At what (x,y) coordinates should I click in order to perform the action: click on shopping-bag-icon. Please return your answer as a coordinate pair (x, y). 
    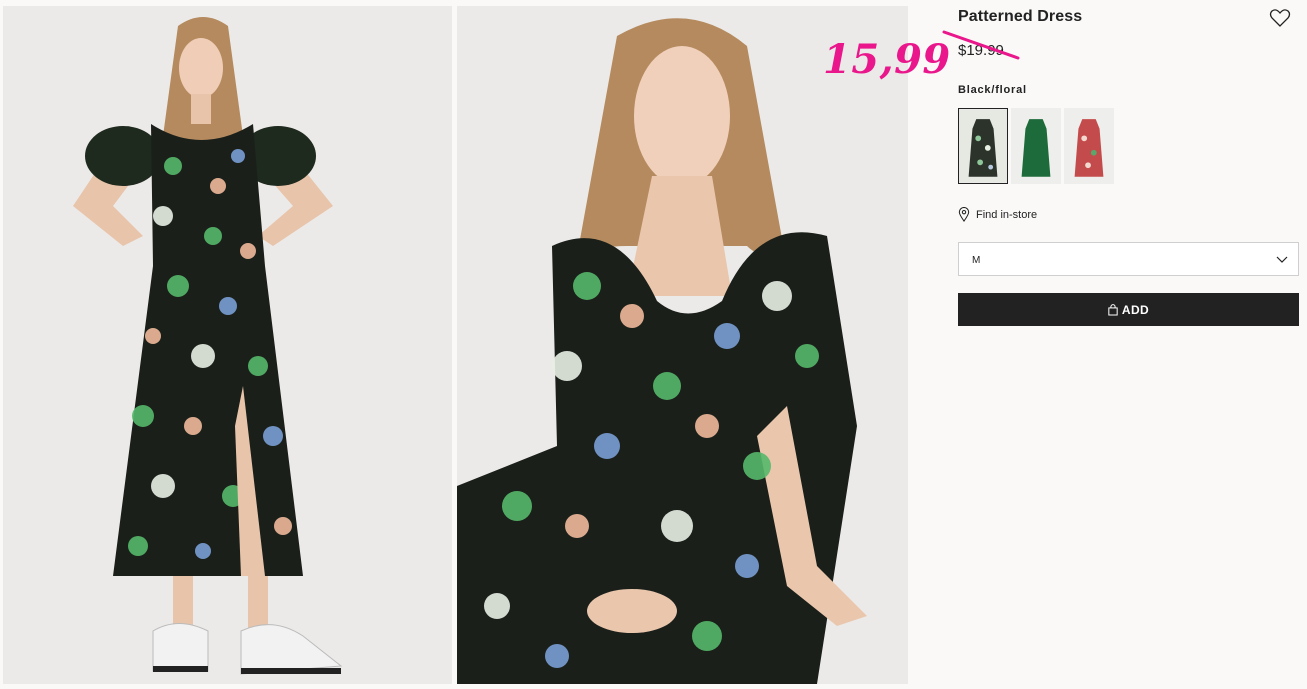
    Looking at the image, I should click on (1113, 309).